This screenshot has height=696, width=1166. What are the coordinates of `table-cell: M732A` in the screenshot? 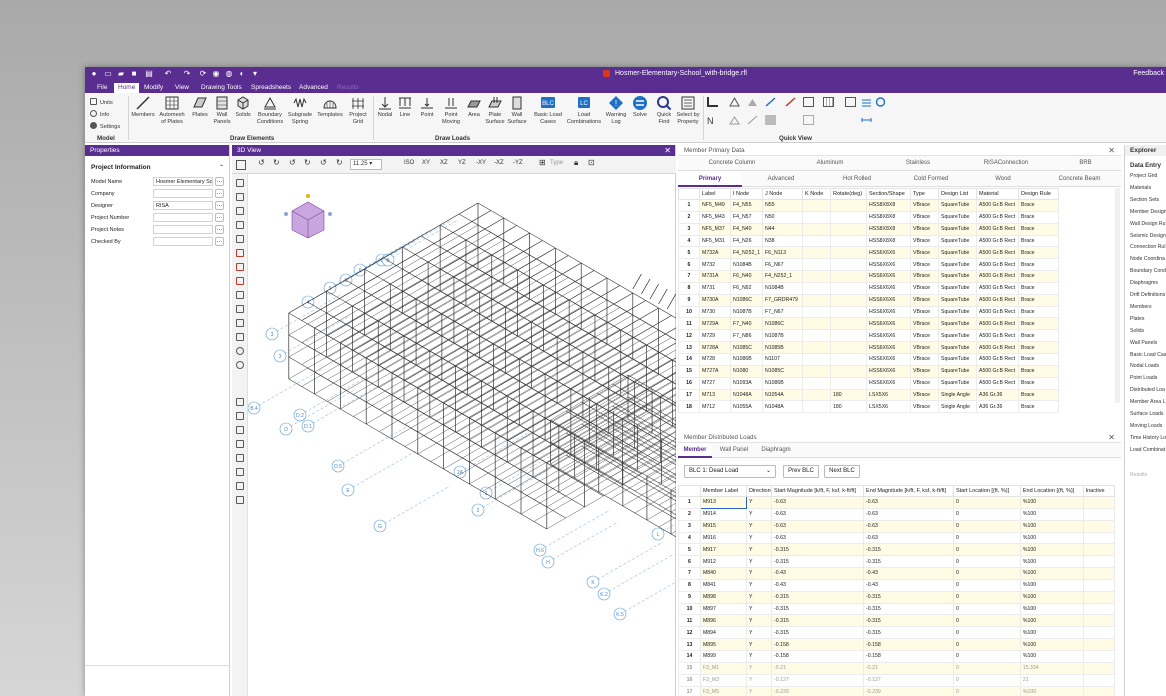 It's located at (715, 253).